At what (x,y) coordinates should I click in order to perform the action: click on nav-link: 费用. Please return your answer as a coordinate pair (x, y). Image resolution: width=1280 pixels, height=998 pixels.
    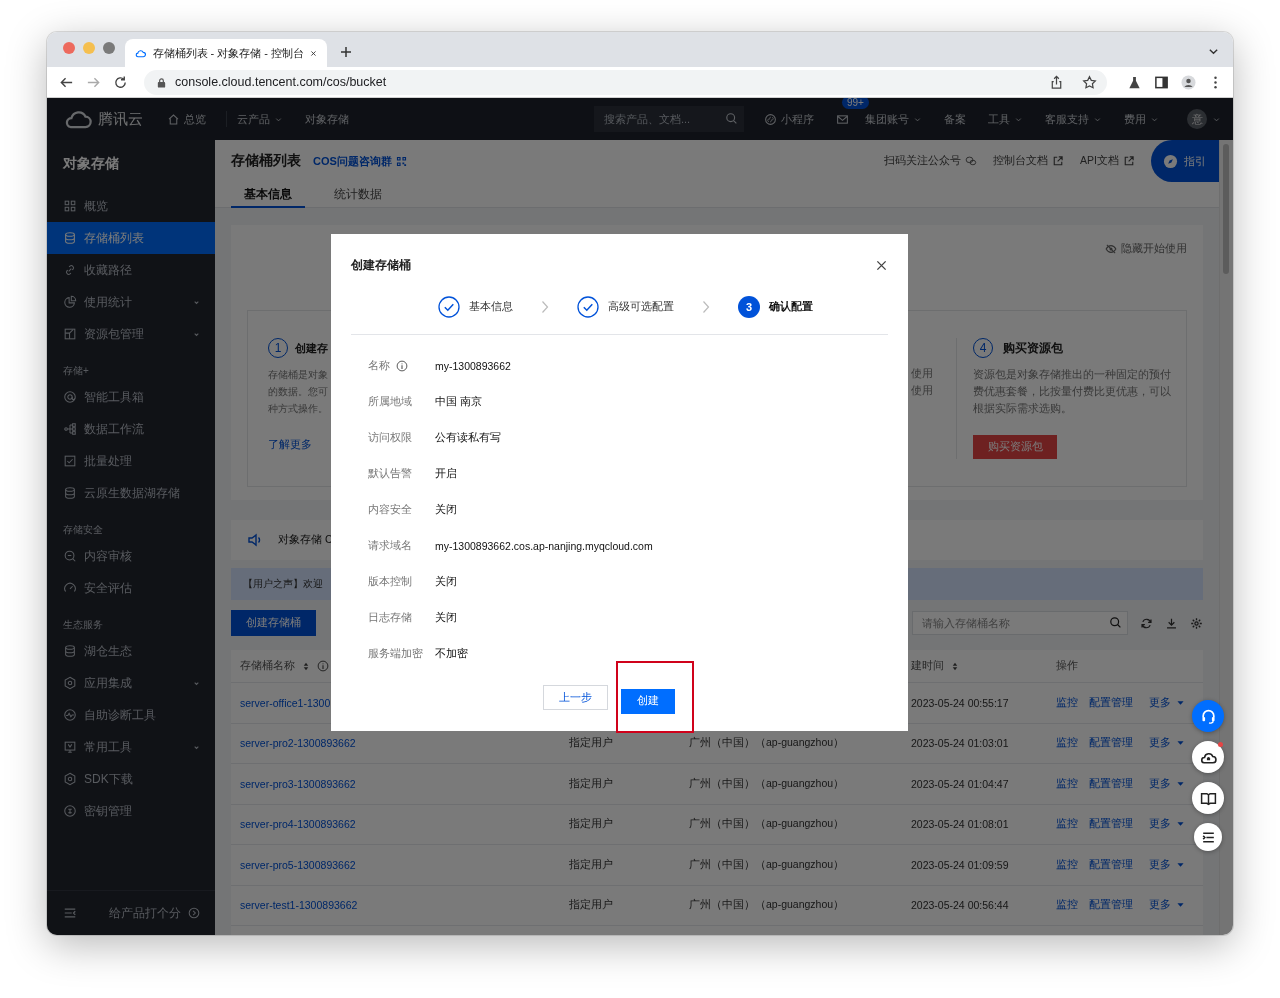
    Looking at the image, I should click on (1141, 119).